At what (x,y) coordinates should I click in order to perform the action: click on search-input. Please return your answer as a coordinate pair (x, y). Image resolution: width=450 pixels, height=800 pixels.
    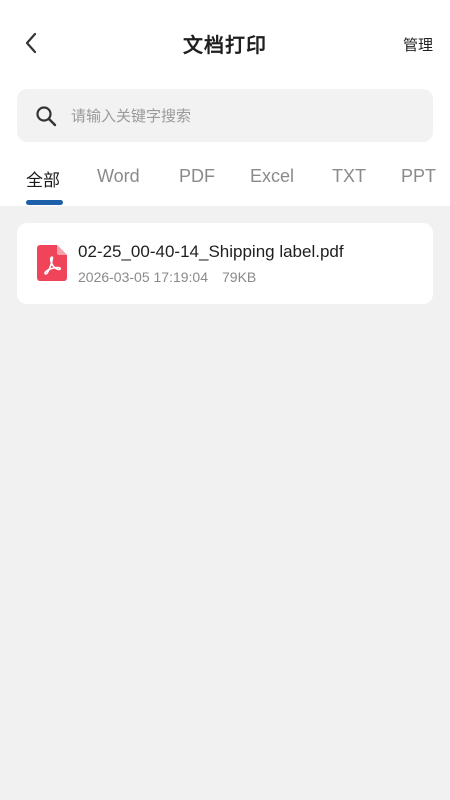
    Looking at the image, I should click on (231, 115).